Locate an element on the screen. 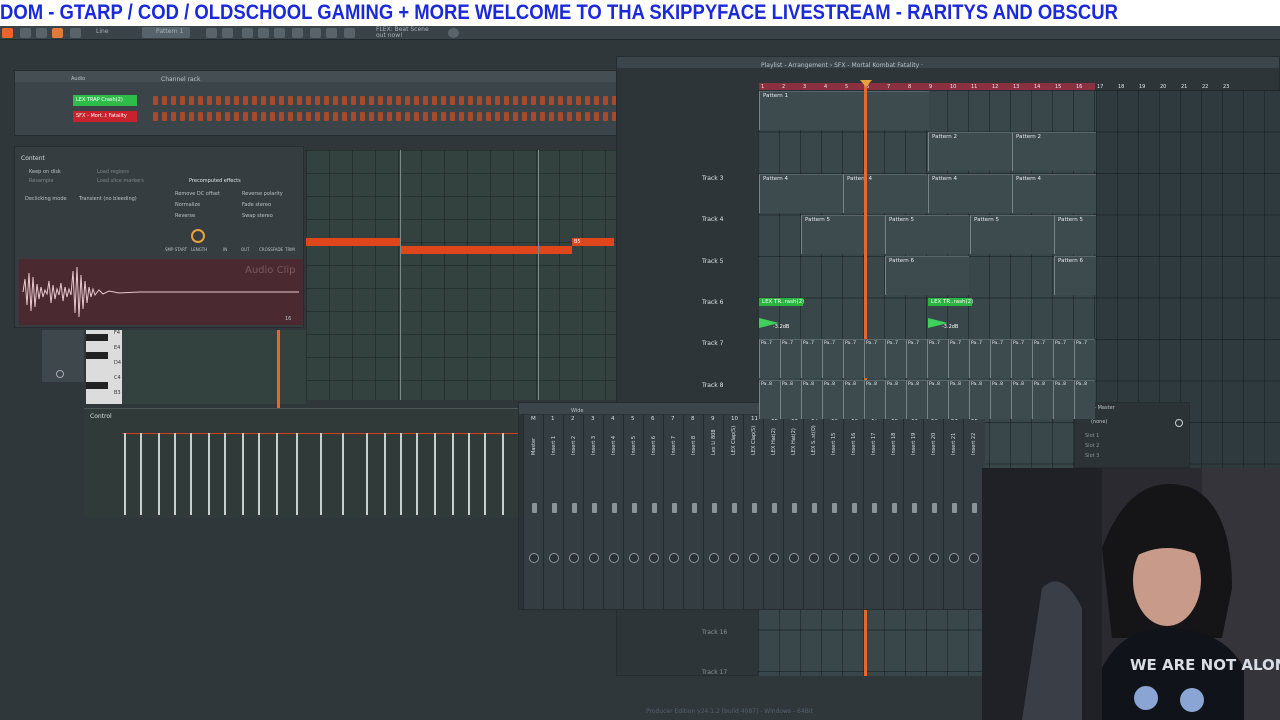  help-icon is located at coordinates (349, 33).